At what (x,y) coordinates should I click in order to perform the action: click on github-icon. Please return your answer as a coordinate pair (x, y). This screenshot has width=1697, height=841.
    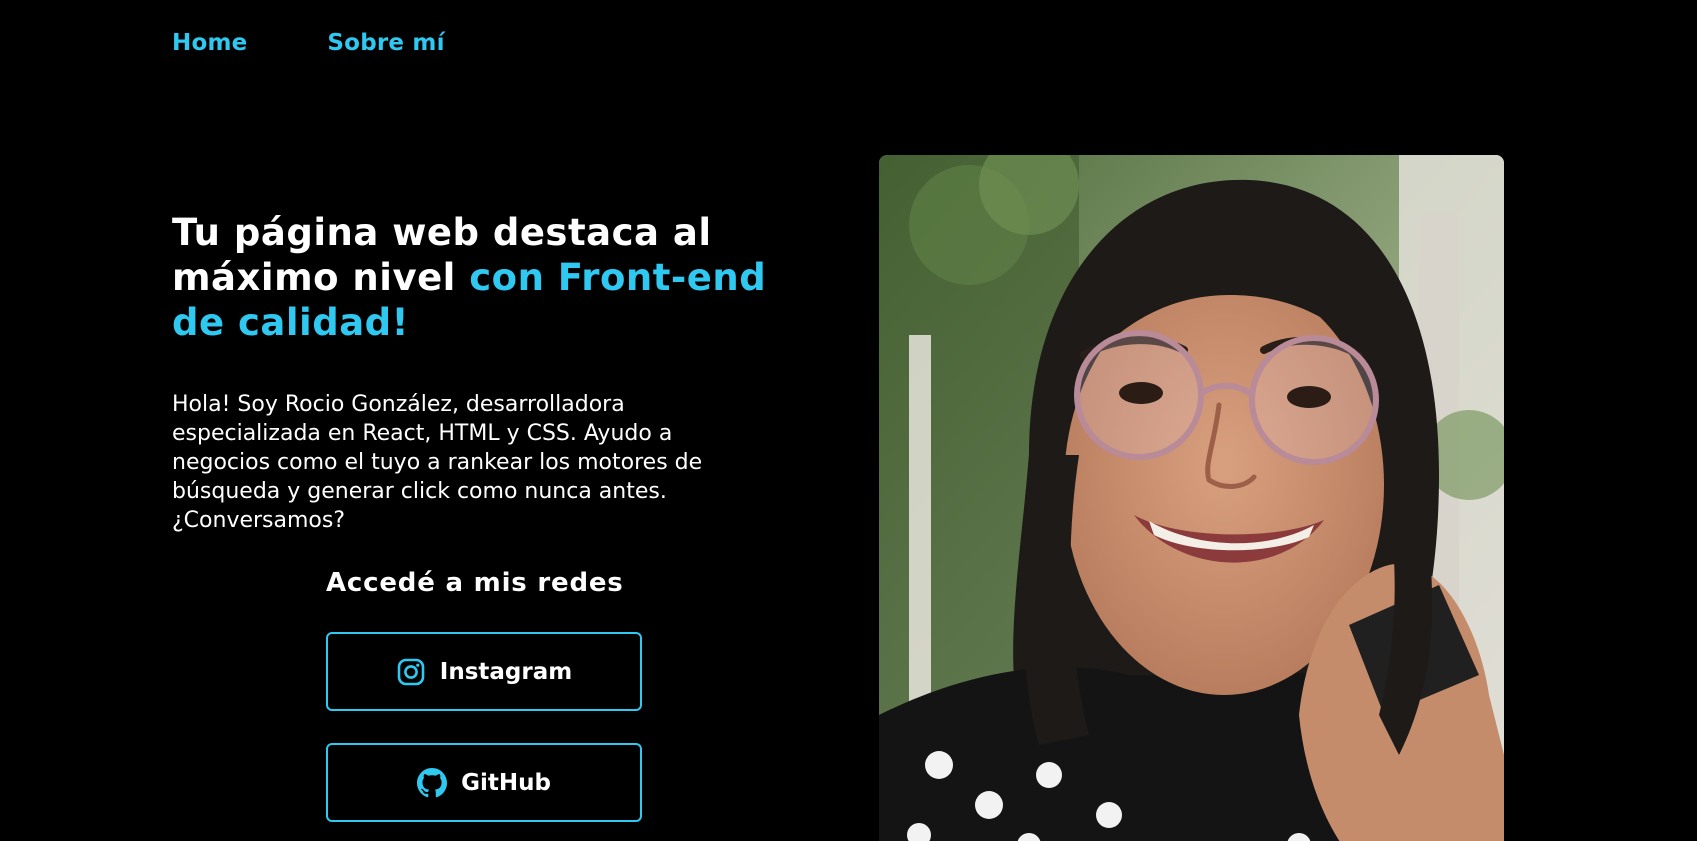
    Looking at the image, I should click on (432, 782).